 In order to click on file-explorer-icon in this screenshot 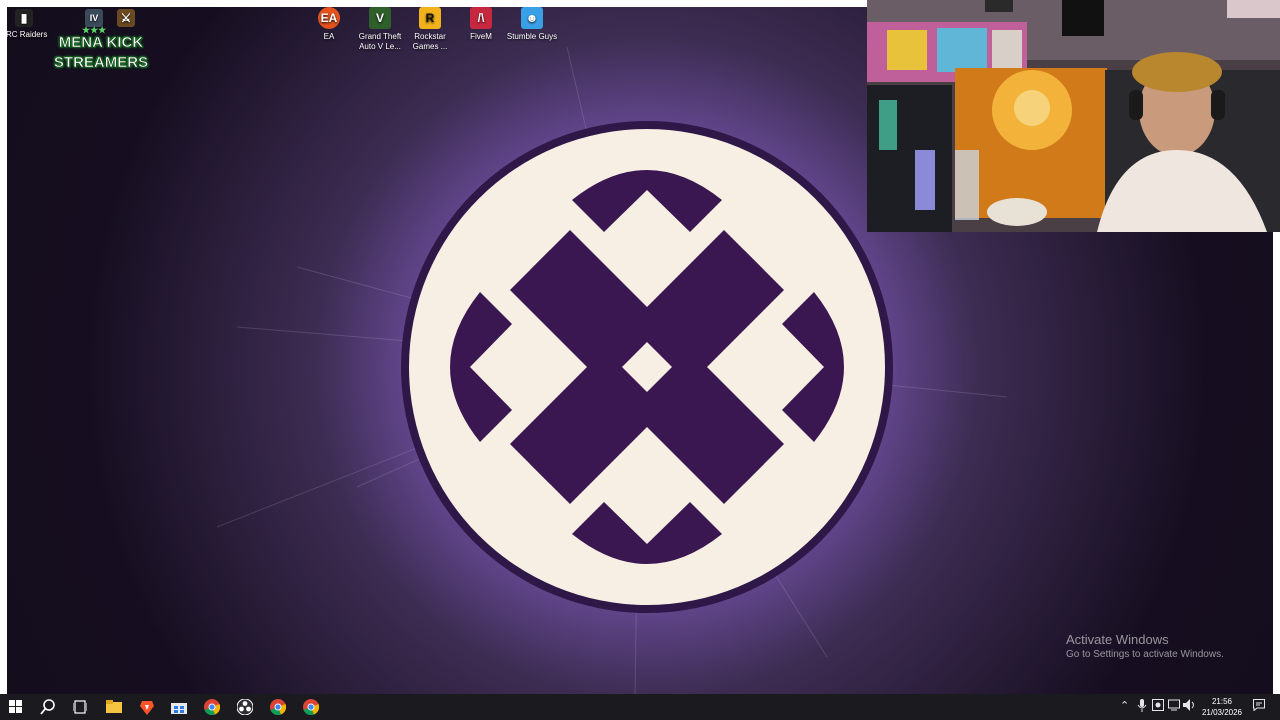, I will do `click(114, 706)`.